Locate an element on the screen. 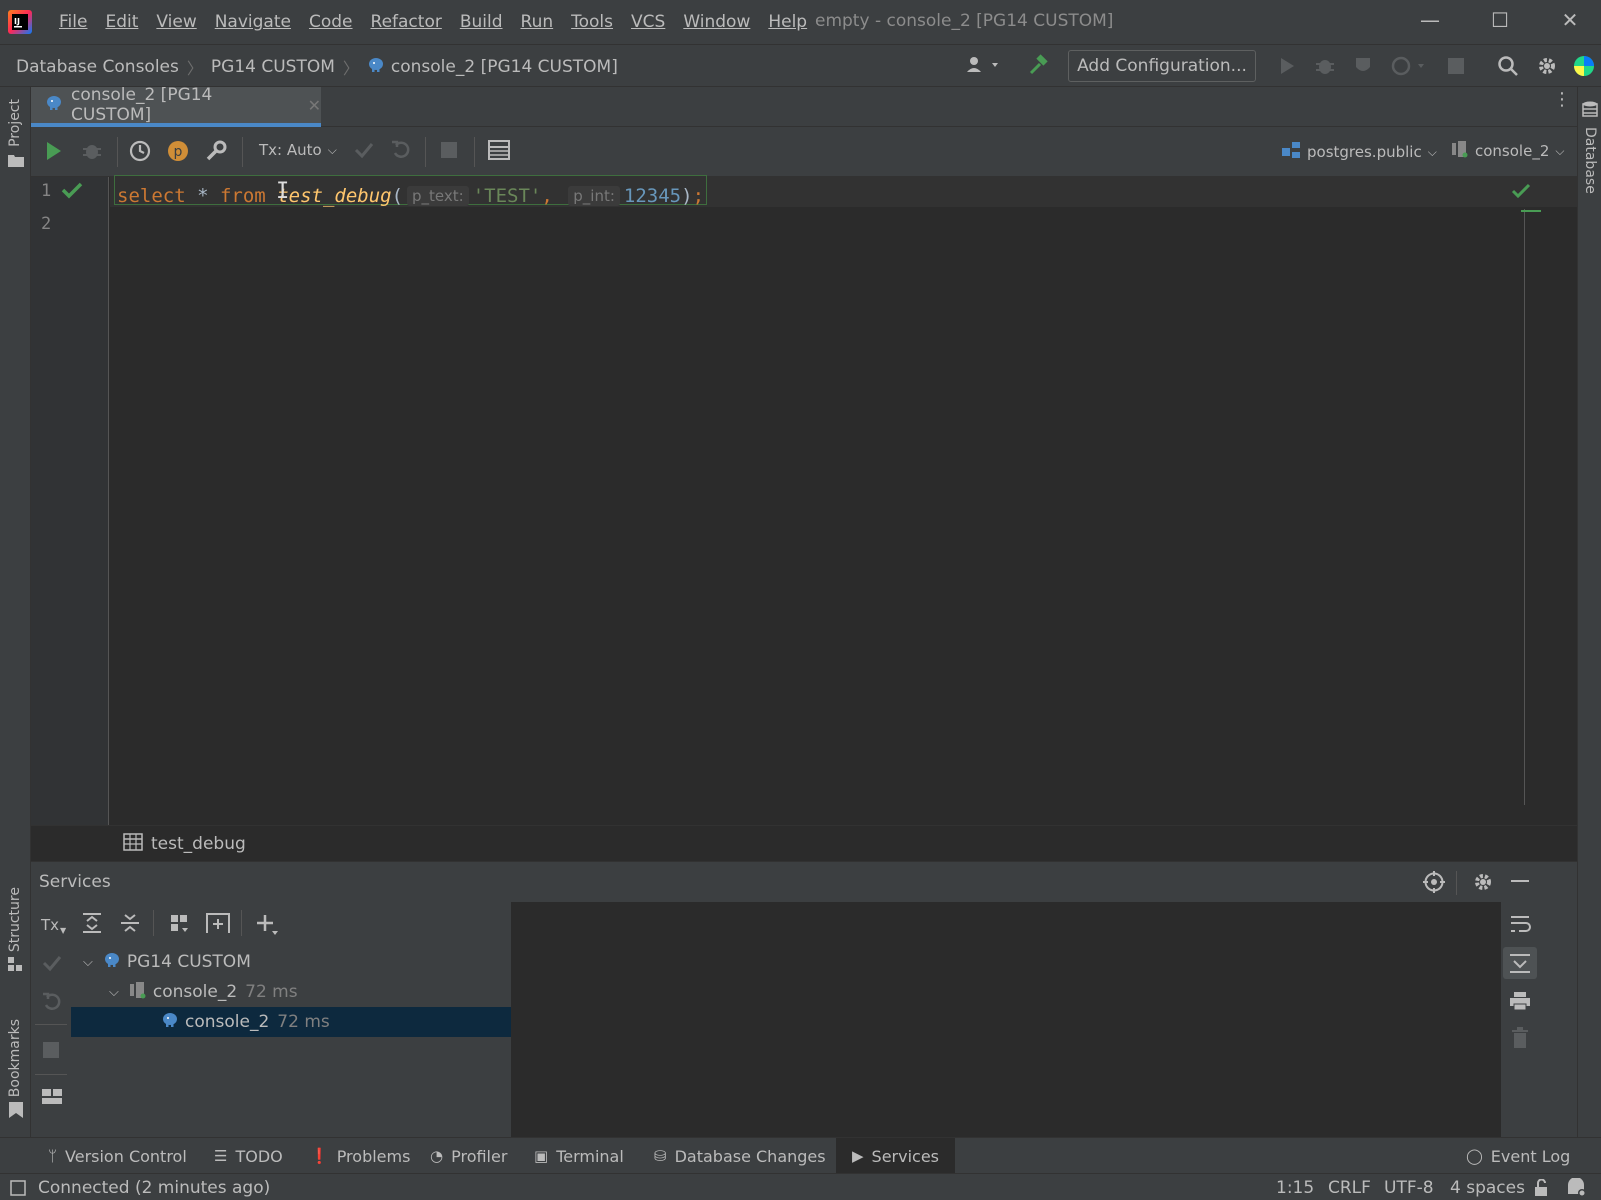 The image size is (1601, 1200). notifications-icon is located at coordinates (1577, 1188).